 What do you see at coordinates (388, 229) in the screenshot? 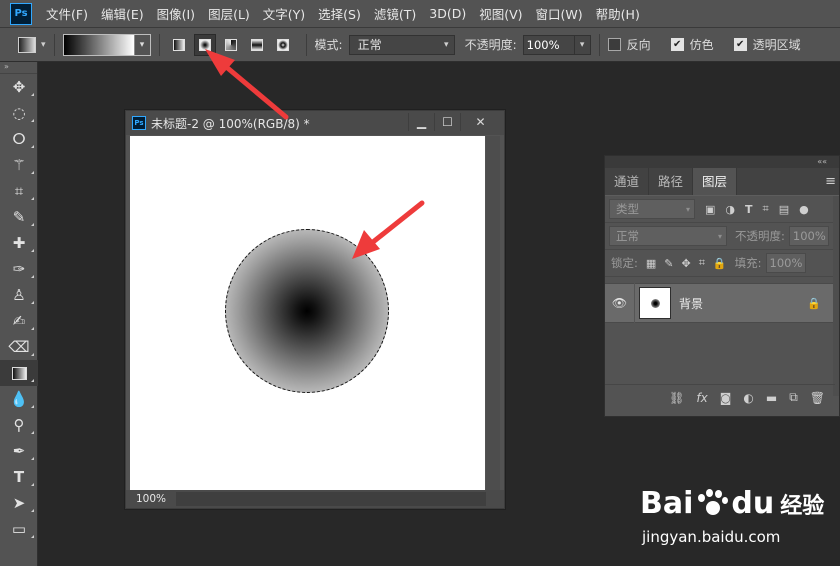
I see `arrow-to-selection` at bounding box center [388, 229].